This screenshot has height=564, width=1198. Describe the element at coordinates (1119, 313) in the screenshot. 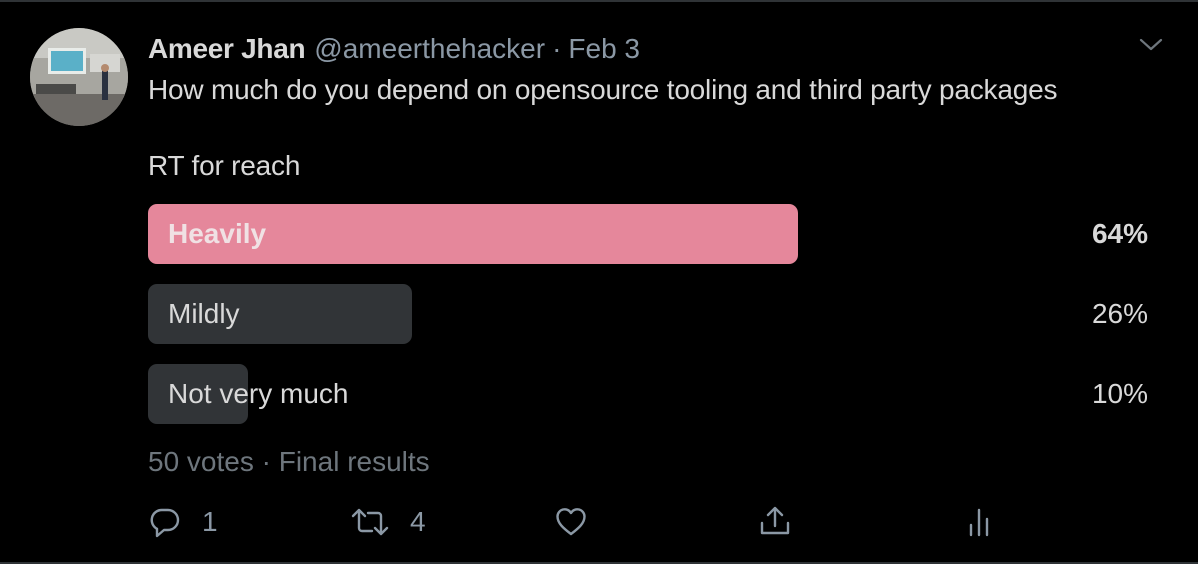

I see `poll-option-percent: 26%` at that location.